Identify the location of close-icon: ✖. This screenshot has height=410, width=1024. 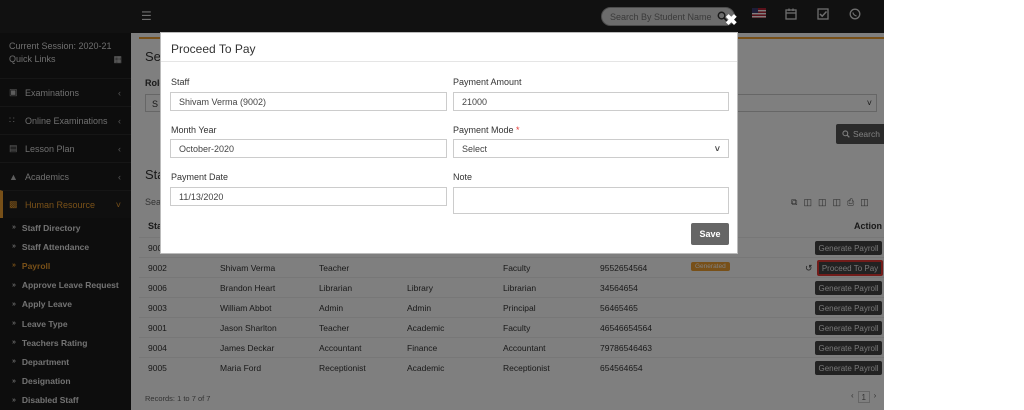
(731, 20).